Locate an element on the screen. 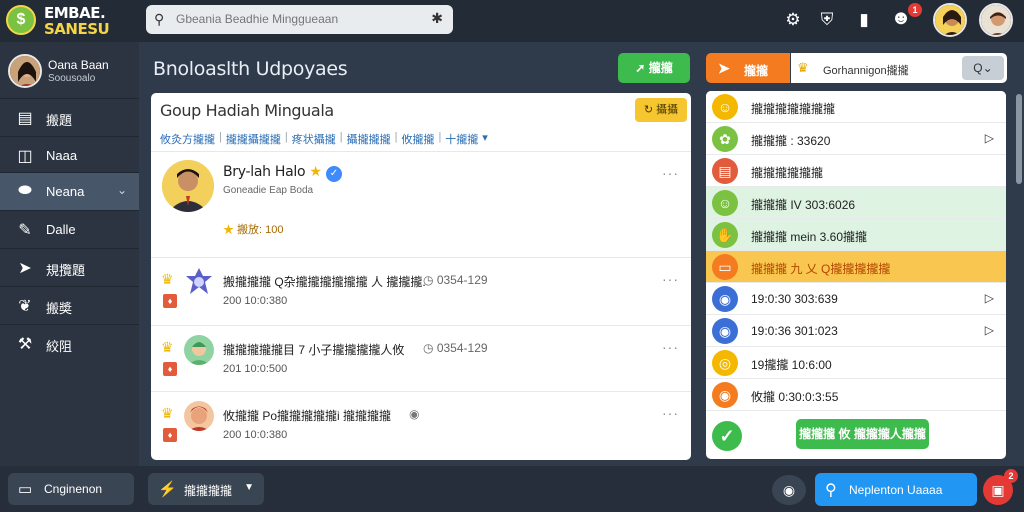  confirm-button: 攏攏攏 攸 攏攏攏人攏攏 is located at coordinates (862, 434).